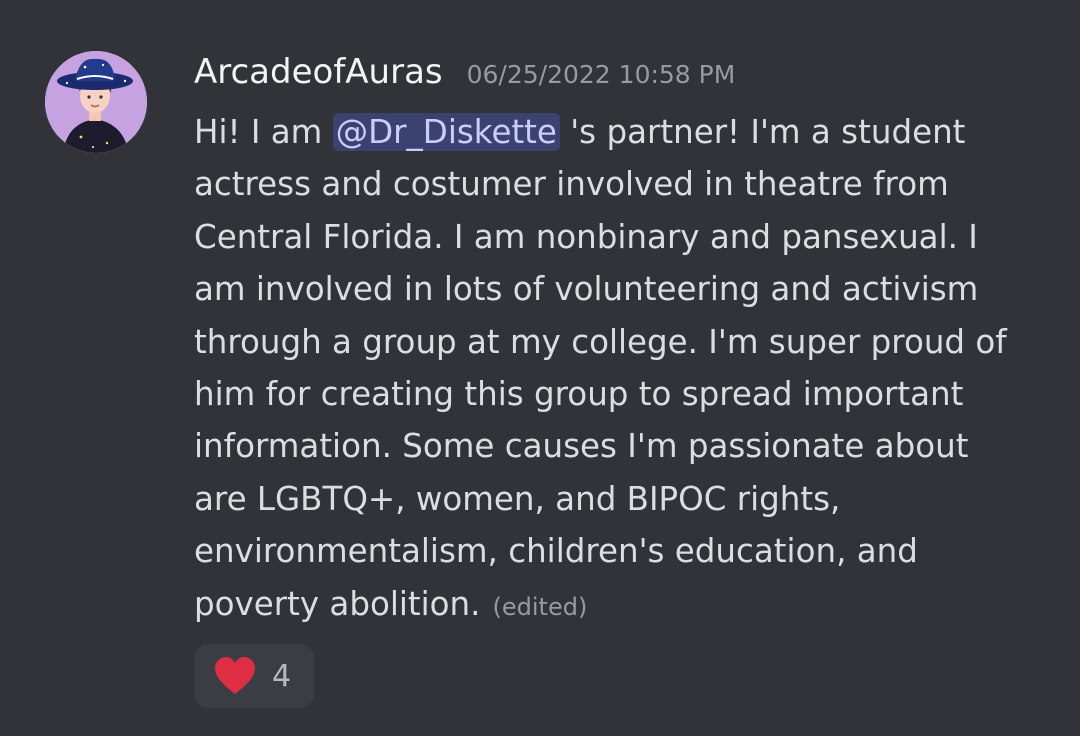 The width and height of the screenshot is (1080, 736). I want to click on message-line: are LGBTQ+, women, and BIPOC rights,, so click(517, 498).